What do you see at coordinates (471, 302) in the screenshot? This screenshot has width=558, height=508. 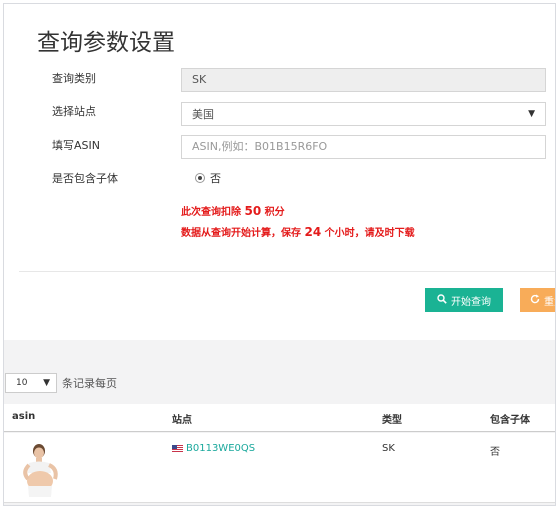 I see `start-query-label: 开始查询` at bounding box center [471, 302].